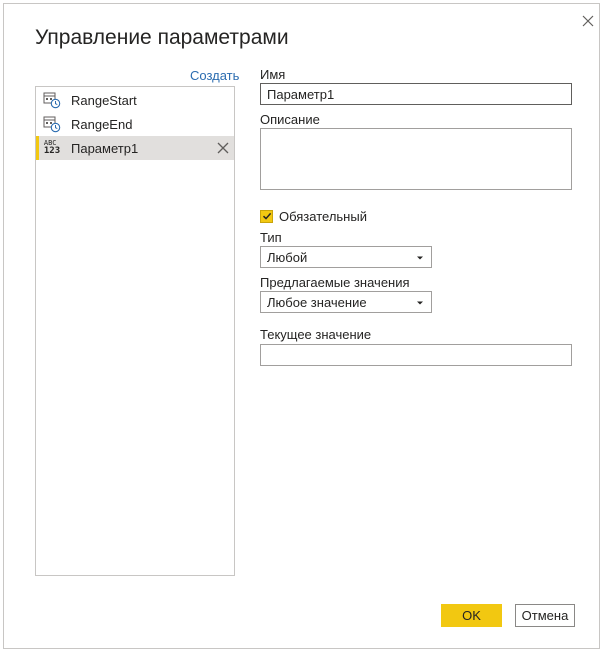 The height and width of the screenshot is (652, 603). I want to click on type-select: Любой, so click(346, 257).